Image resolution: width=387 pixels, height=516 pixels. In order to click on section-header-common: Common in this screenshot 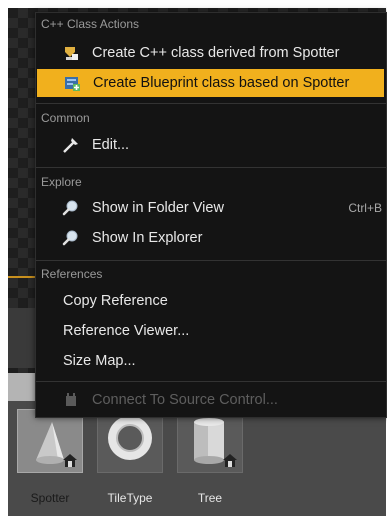, I will do `click(65, 118)`.